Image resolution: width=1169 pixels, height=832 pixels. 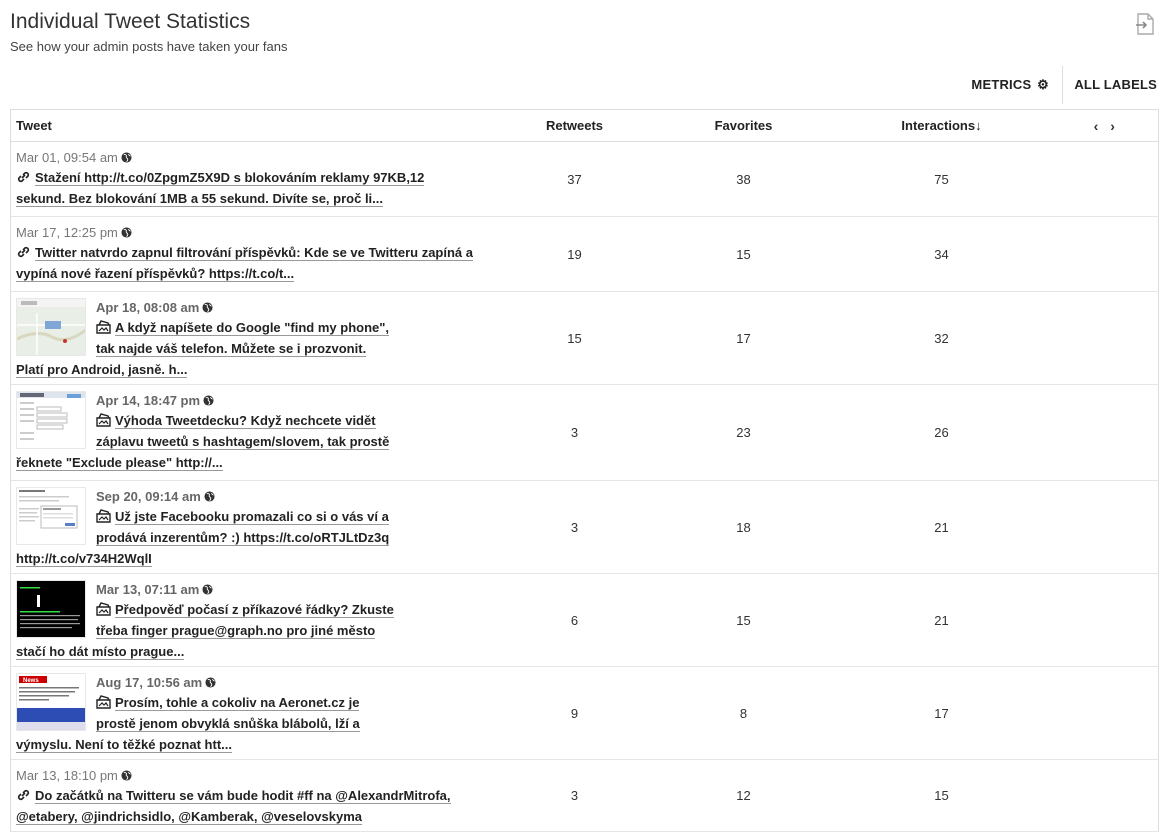 I want to click on interactions-cell: 75, so click(x=941, y=179).